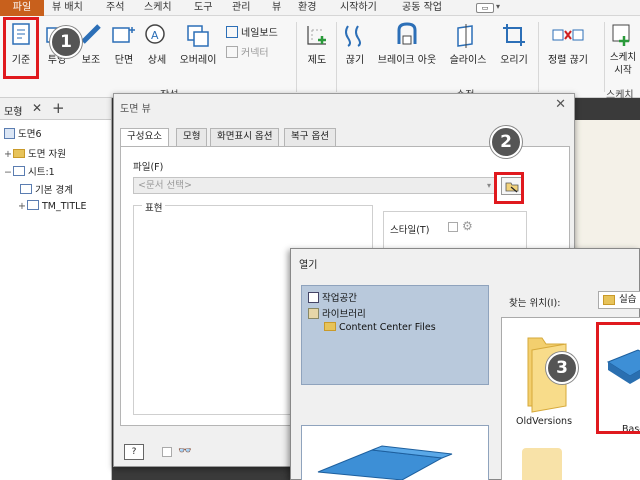 This screenshot has height=480, width=640. What do you see at coordinates (91, 34) in the screenshot?
I see `auxiliary-view-icon` at bounding box center [91, 34].